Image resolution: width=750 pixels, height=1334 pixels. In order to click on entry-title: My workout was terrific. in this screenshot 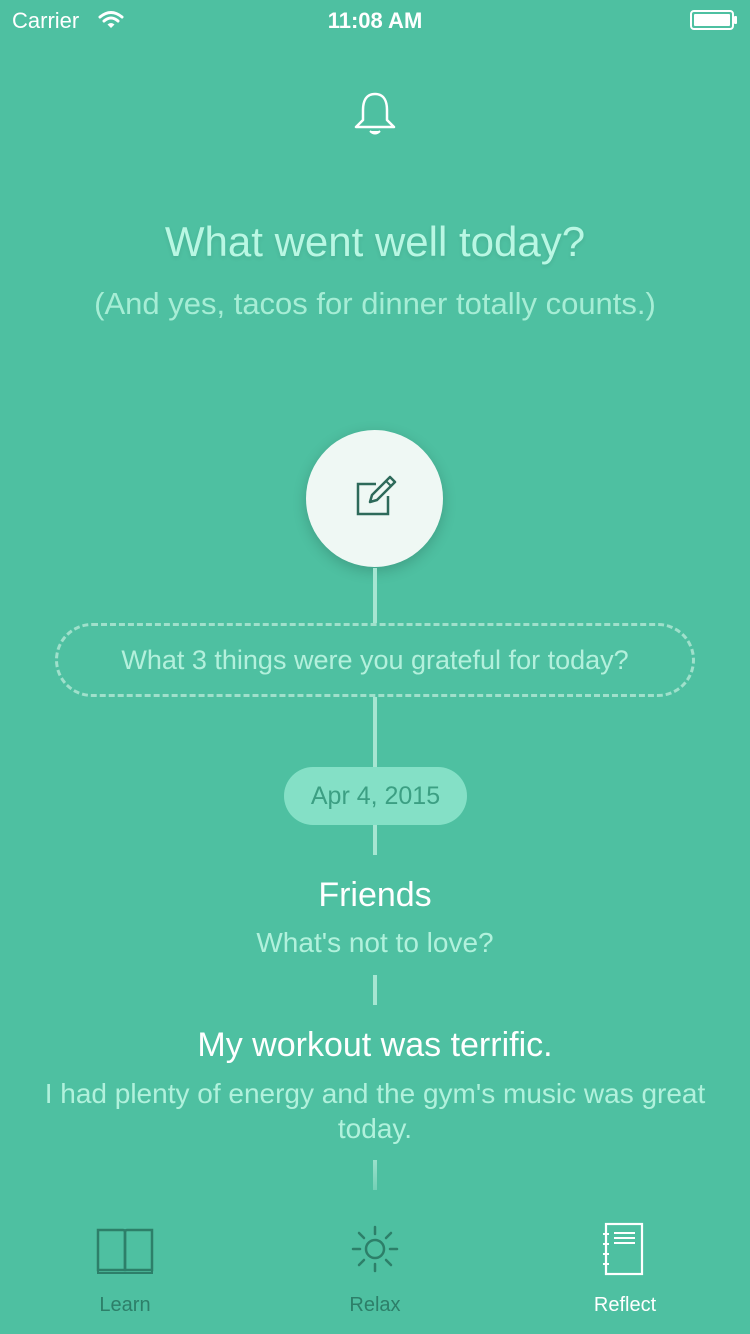, I will do `click(375, 1045)`.